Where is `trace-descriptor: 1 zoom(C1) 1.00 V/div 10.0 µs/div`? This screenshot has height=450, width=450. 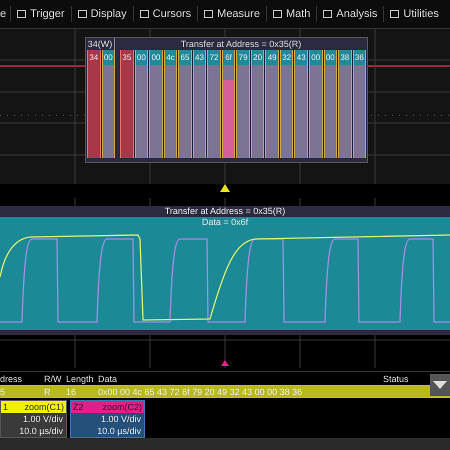 trace-descriptor: 1 zoom(C1) 1.00 V/div 10.0 µs/div is located at coordinates (33, 419).